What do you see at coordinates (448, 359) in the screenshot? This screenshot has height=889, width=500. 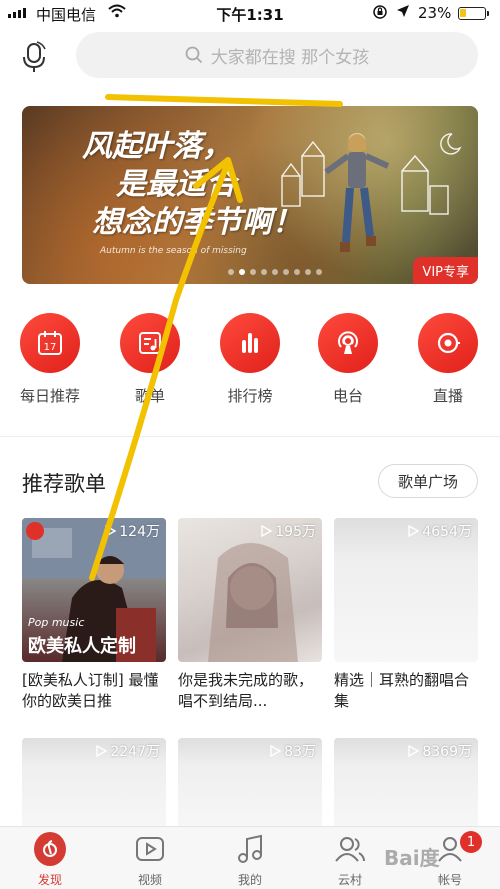 I see `nav-live: 直播` at bounding box center [448, 359].